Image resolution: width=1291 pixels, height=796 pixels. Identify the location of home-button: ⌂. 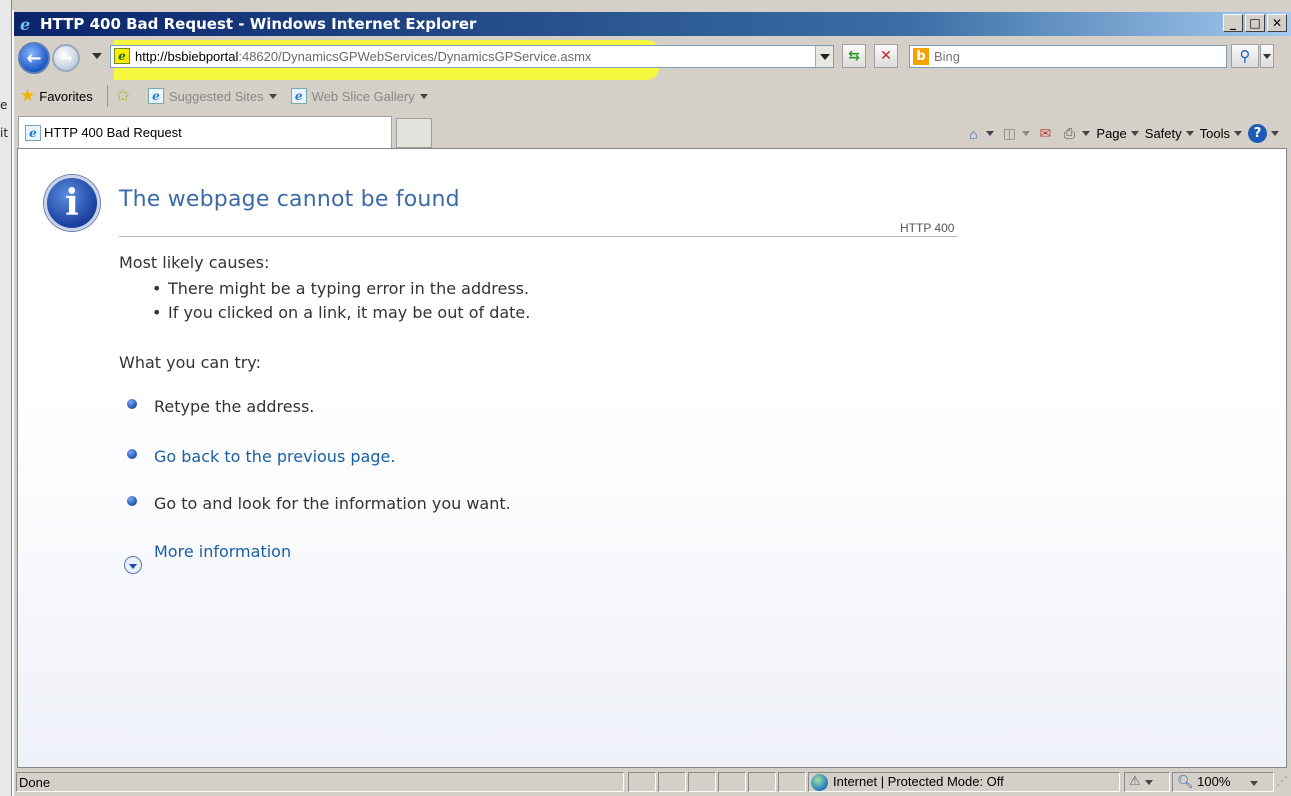
(979, 133).